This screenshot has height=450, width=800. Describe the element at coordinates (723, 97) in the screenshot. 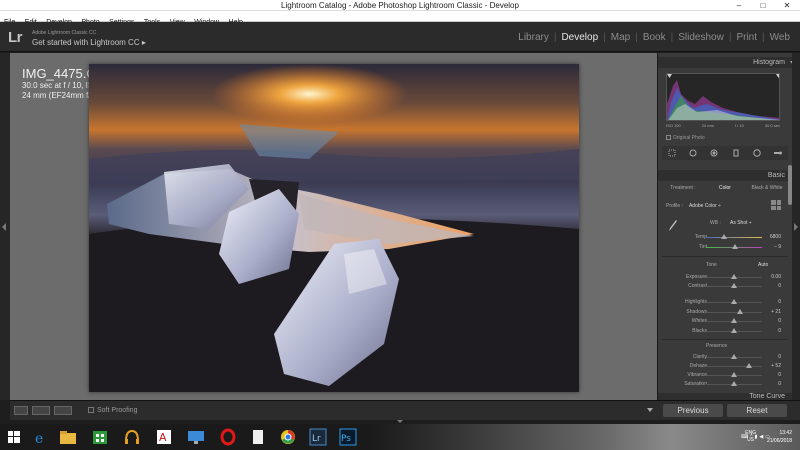

I see `histogram-graph` at that location.